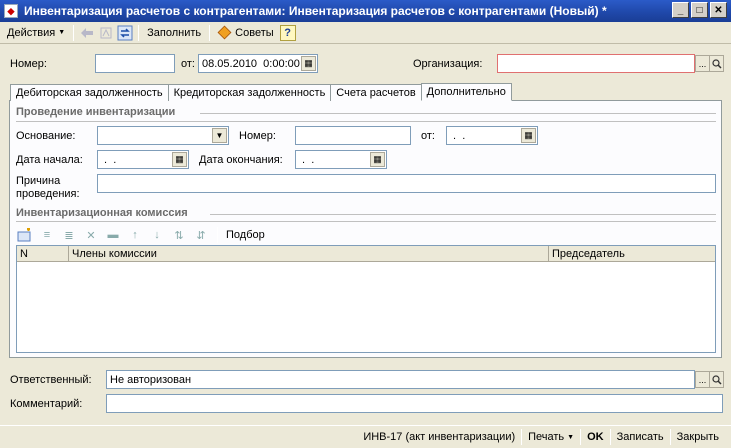  I want to click on inventory-number-field, so click(353, 135).